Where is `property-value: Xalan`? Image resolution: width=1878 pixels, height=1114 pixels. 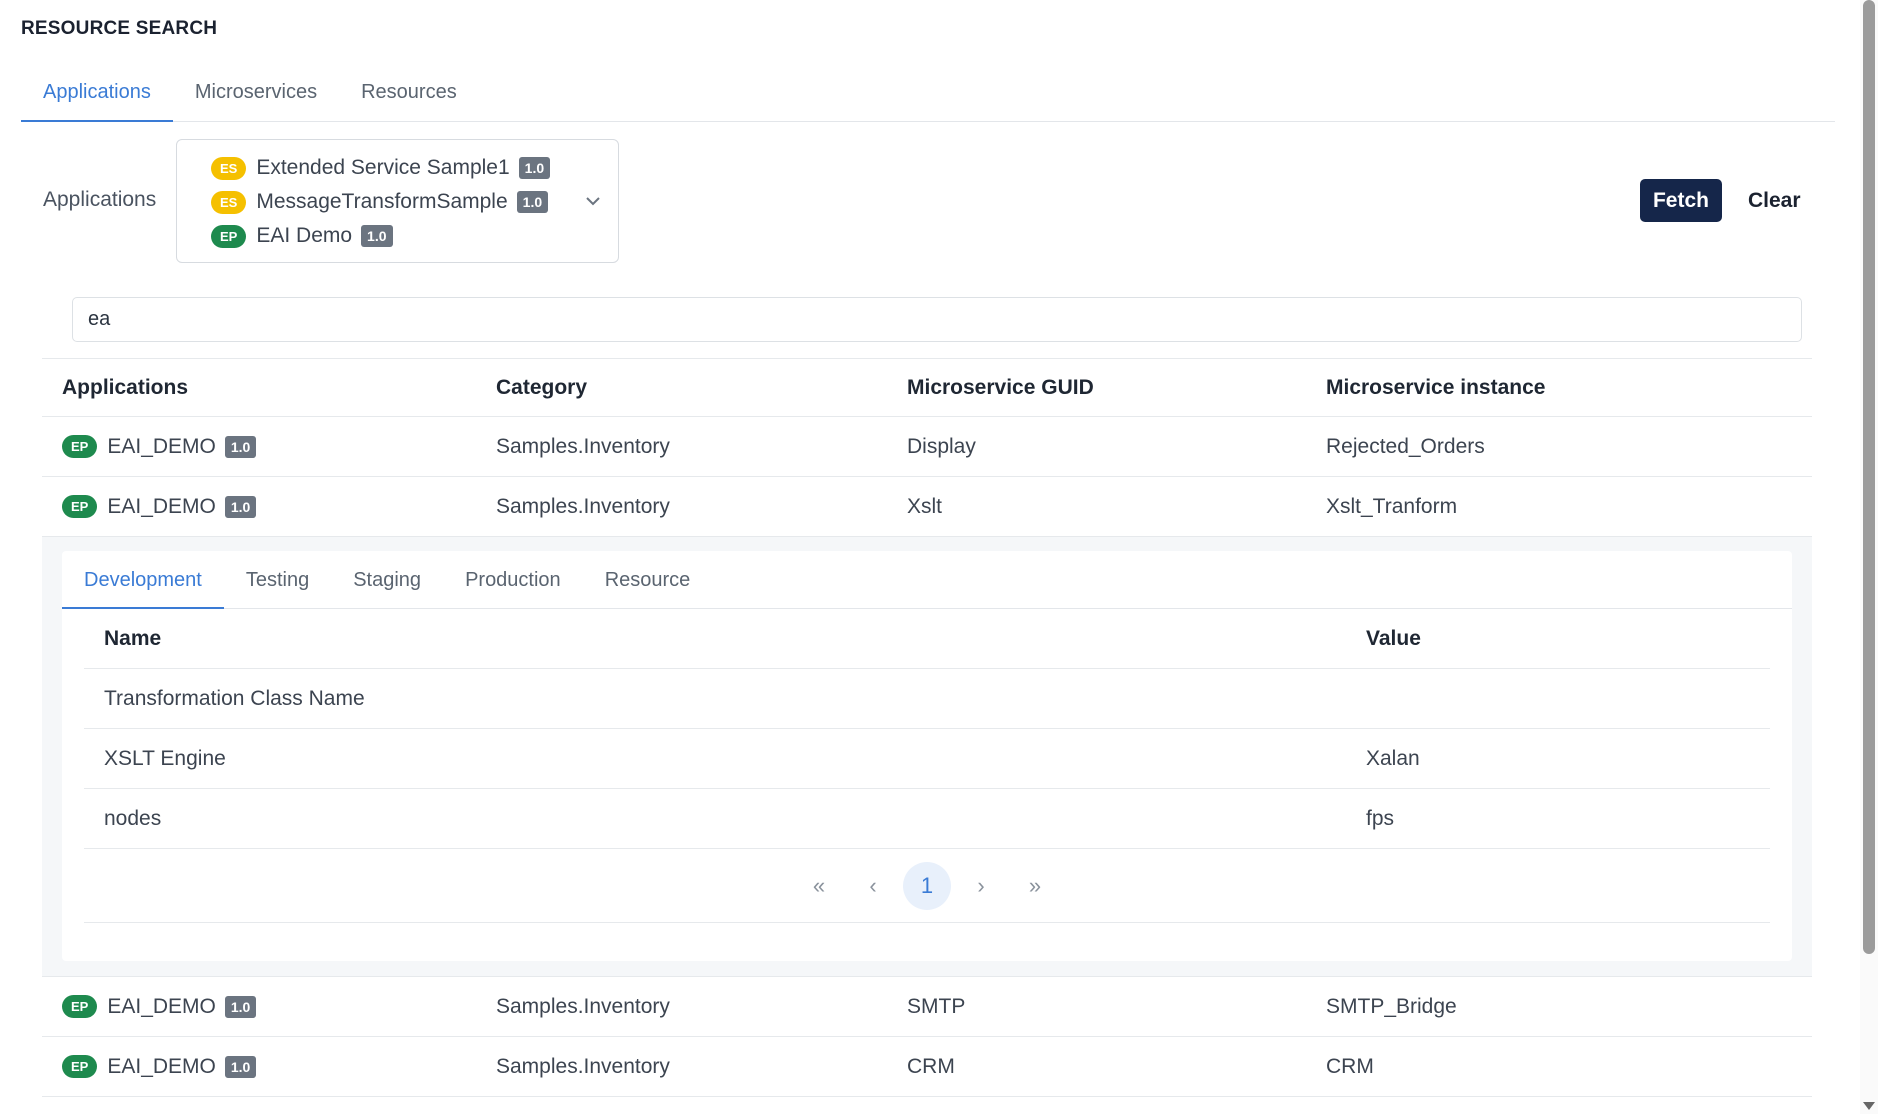 property-value: Xalan is located at coordinates (1393, 758).